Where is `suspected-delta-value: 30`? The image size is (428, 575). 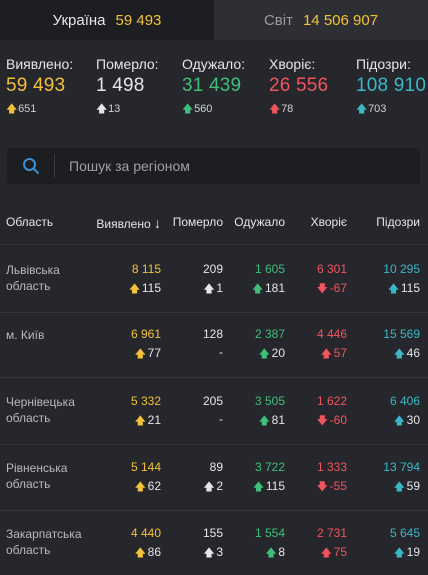 suspected-delta-value: 30 is located at coordinates (413, 420).